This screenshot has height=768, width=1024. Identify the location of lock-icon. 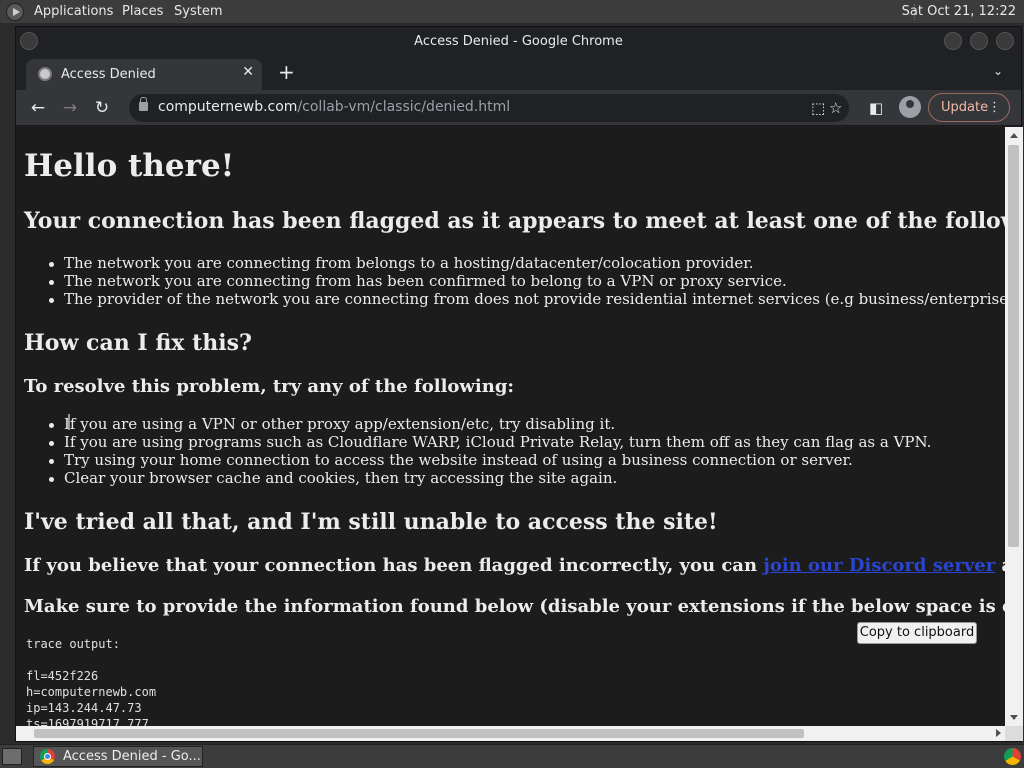
(143, 104).